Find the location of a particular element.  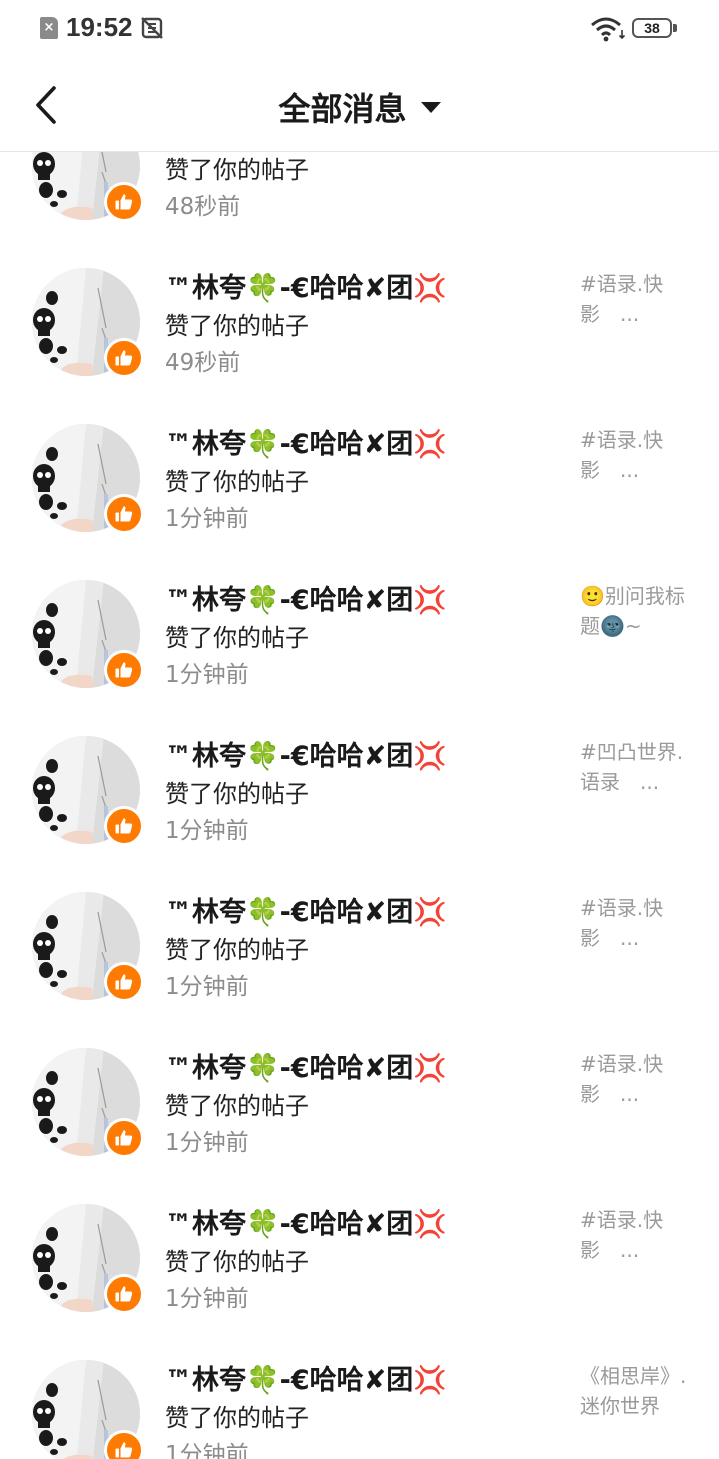

battery-tip is located at coordinates (675, 28).